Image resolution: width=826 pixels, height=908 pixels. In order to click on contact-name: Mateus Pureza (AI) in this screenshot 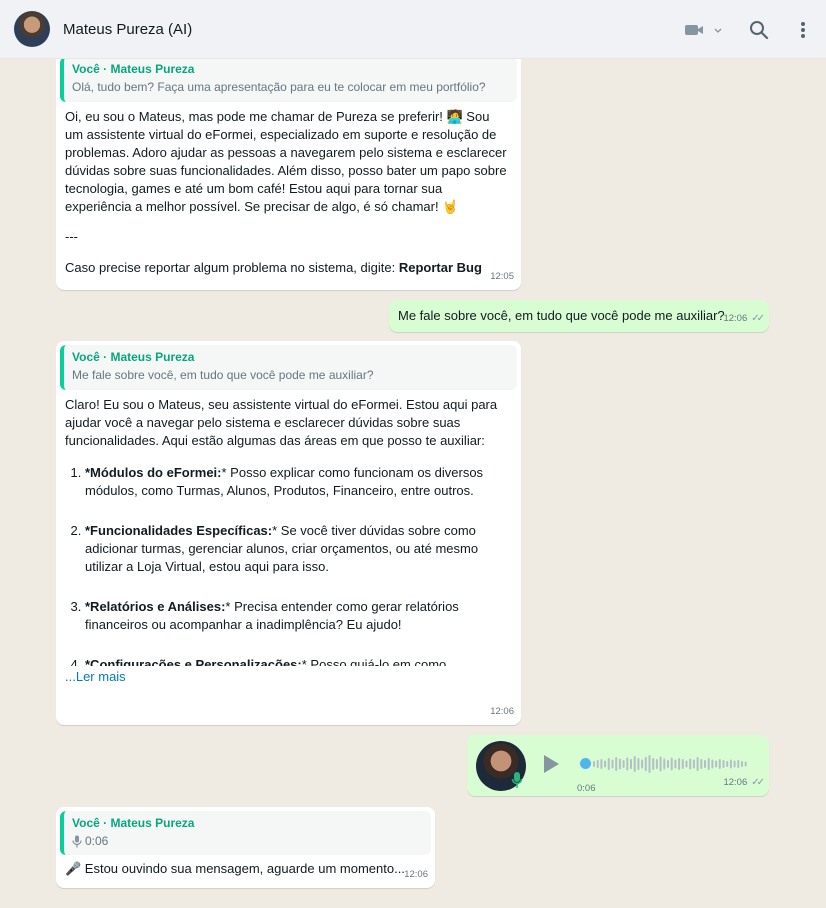, I will do `click(127, 29)`.